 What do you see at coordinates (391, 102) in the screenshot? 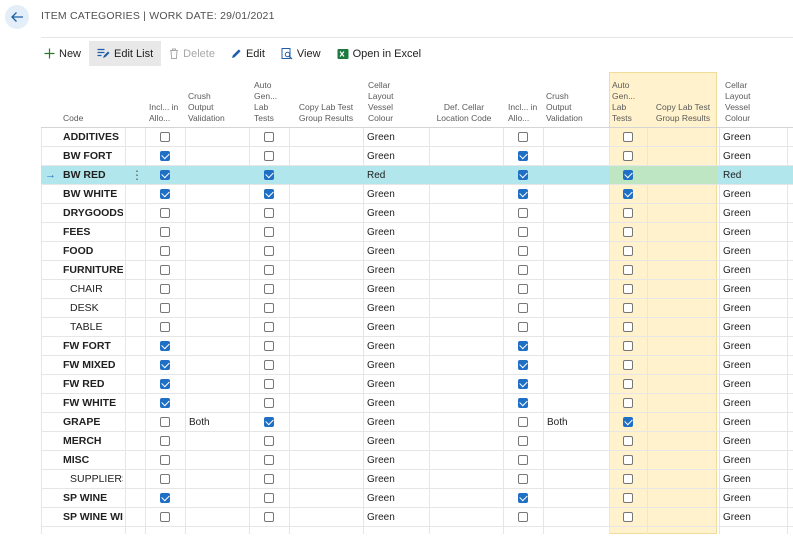
I see `col-header-cellar-colour: Cellar Layout Vessel Colour` at bounding box center [391, 102].